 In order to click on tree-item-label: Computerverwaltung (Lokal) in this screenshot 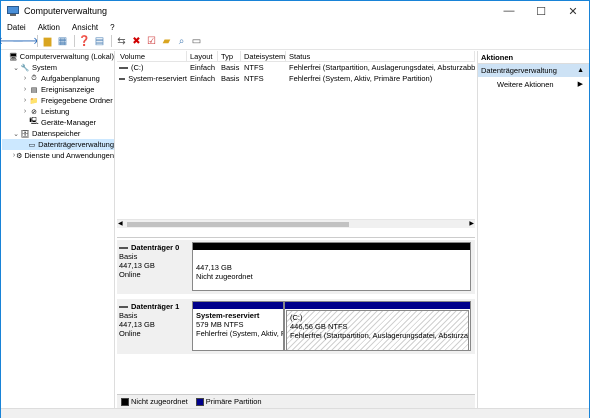, I will do `click(66, 56)`.